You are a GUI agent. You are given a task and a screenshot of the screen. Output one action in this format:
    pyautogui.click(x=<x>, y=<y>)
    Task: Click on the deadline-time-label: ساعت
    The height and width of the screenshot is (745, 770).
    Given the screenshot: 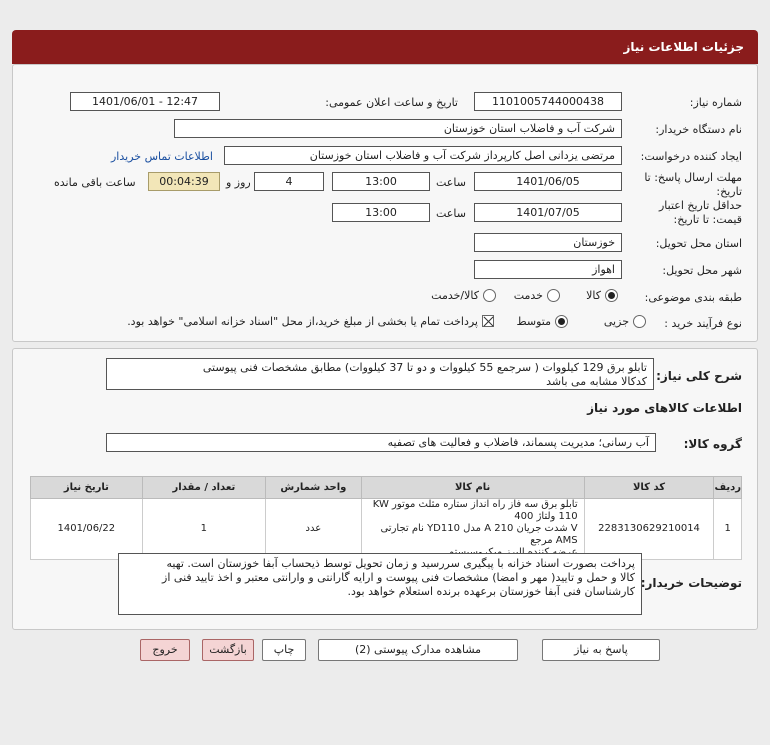 What is the action you would take?
    pyautogui.click(x=451, y=182)
    